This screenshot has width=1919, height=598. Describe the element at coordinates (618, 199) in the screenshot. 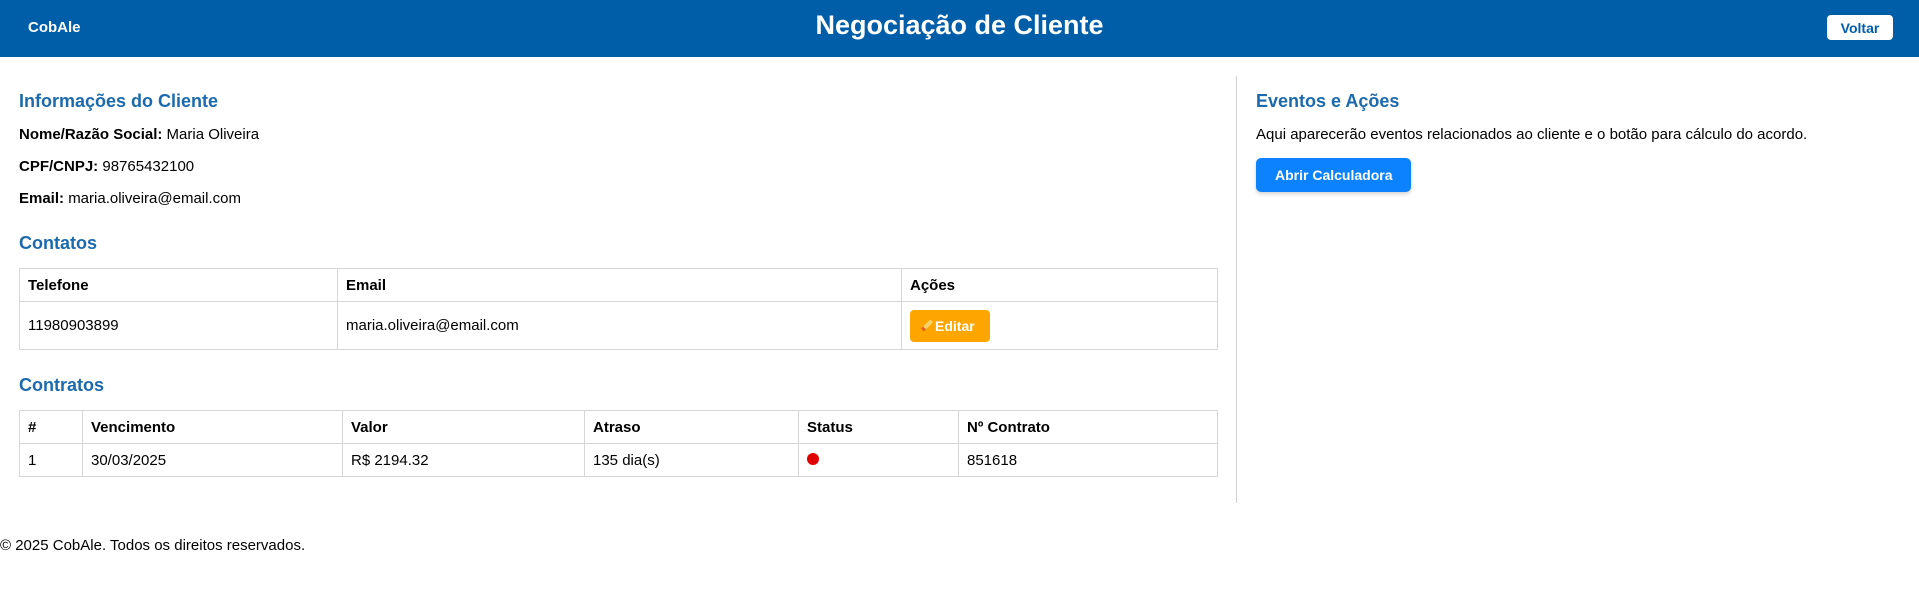

I see `client-email-line: Email: maria.oliveira@email.com` at that location.